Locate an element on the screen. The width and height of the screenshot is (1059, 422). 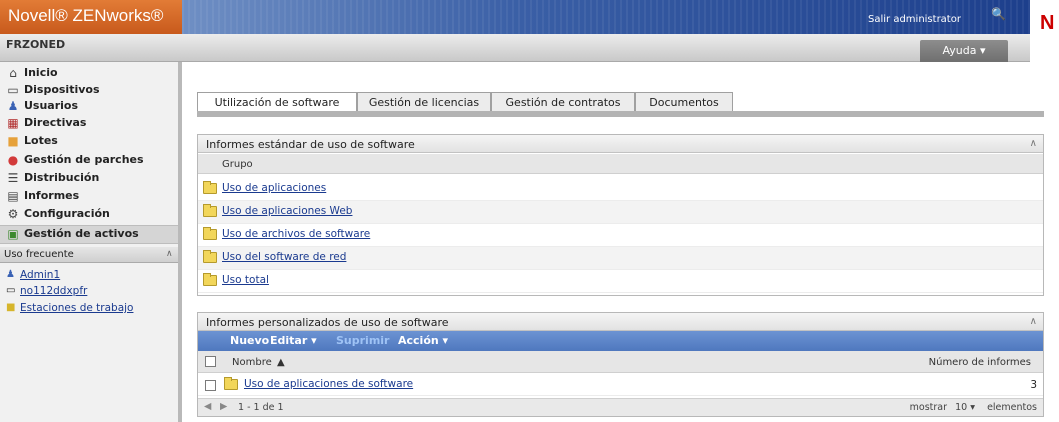
table-row: Uso del software de red is located at coordinates (620, 258).